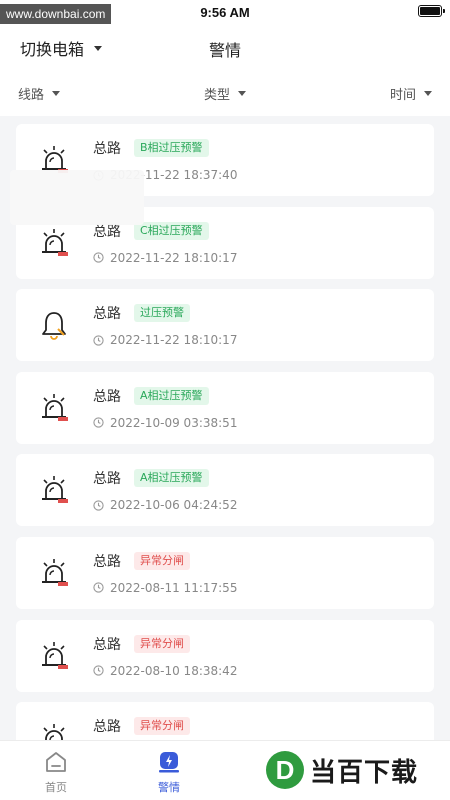  Describe the element at coordinates (174, 587) in the screenshot. I see `alert-time-text: 2022-08-11 11:17:55` at that location.